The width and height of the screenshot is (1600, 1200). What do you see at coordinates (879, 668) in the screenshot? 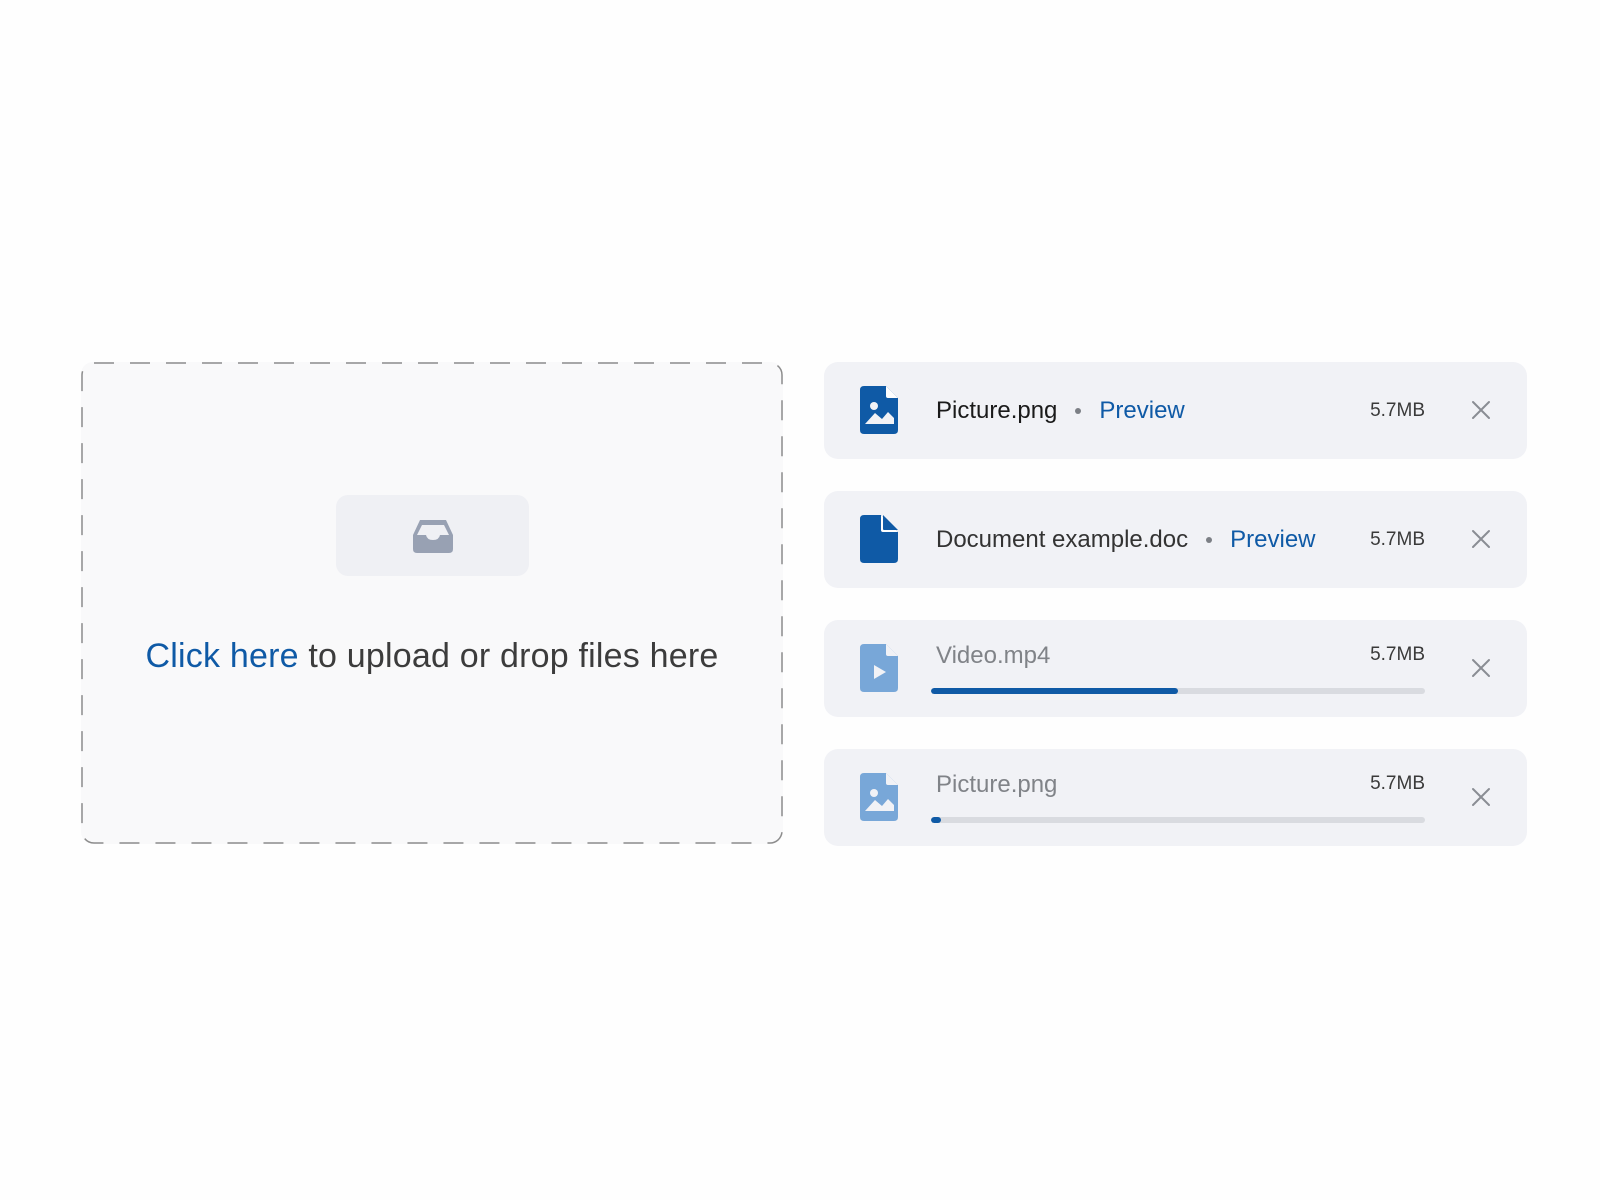
I see `video-file-icon` at bounding box center [879, 668].